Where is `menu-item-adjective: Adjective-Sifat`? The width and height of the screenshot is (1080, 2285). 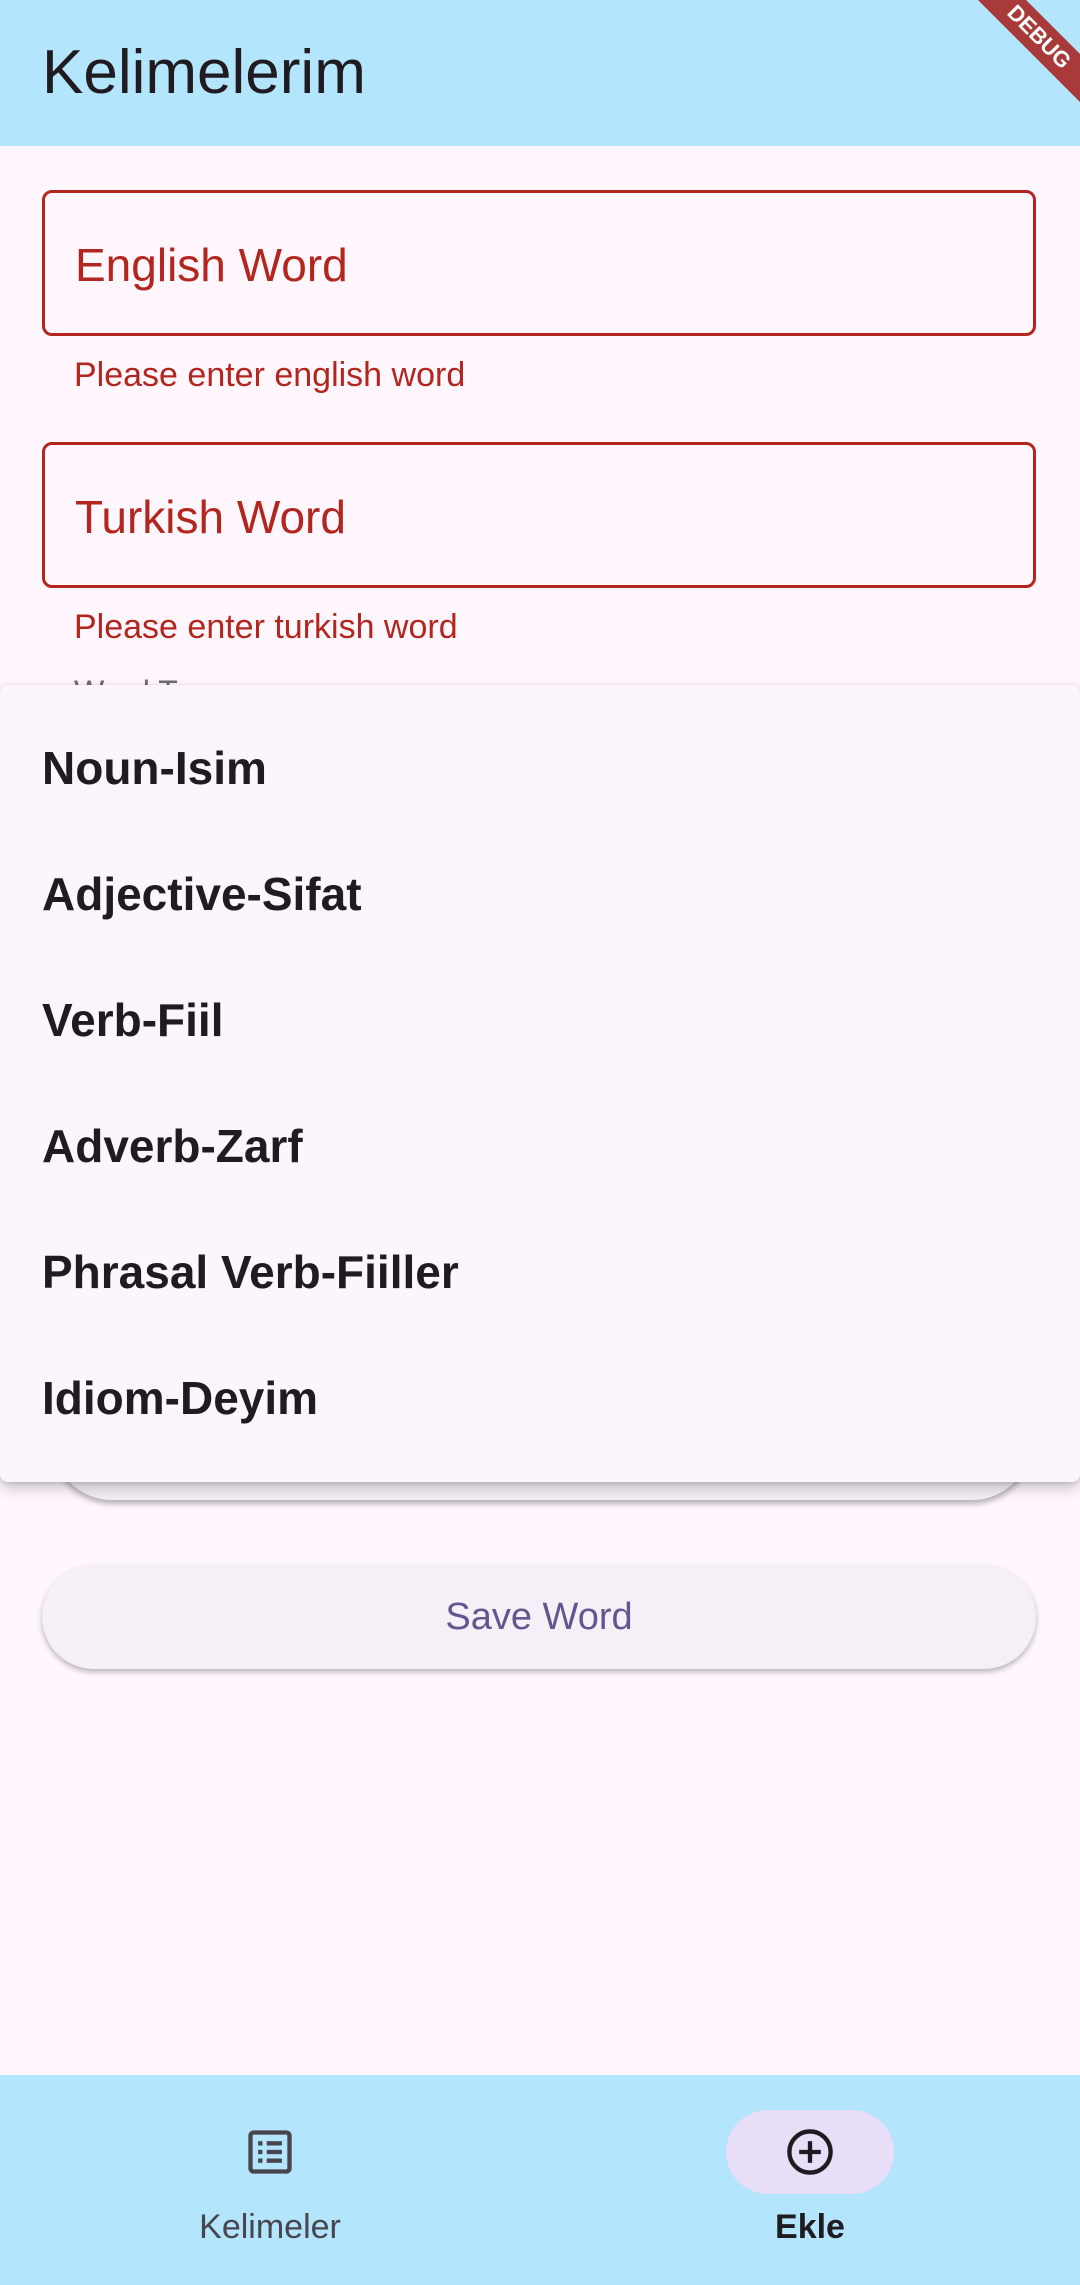
menu-item-adjective: Adjective-Sifat is located at coordinates (540, 894).